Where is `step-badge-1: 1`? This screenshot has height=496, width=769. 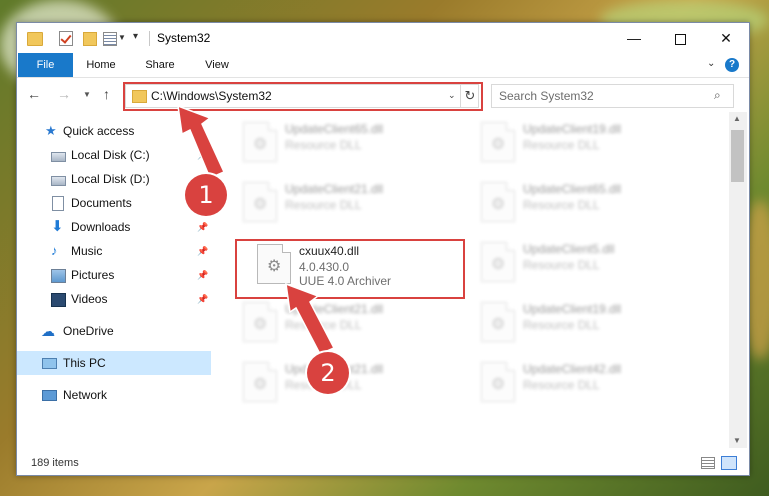
step-badge-1: 1 is located at coordinates (206, 195).